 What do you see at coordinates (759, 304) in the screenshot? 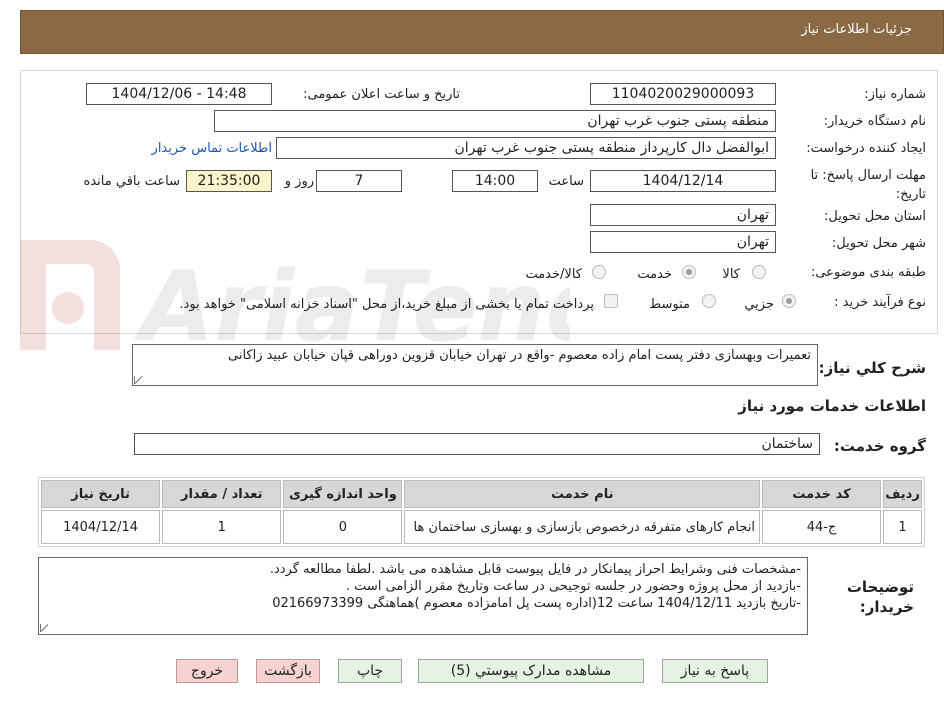
I see `process-minor-label: جزیي` at bounding box center [759, 304].